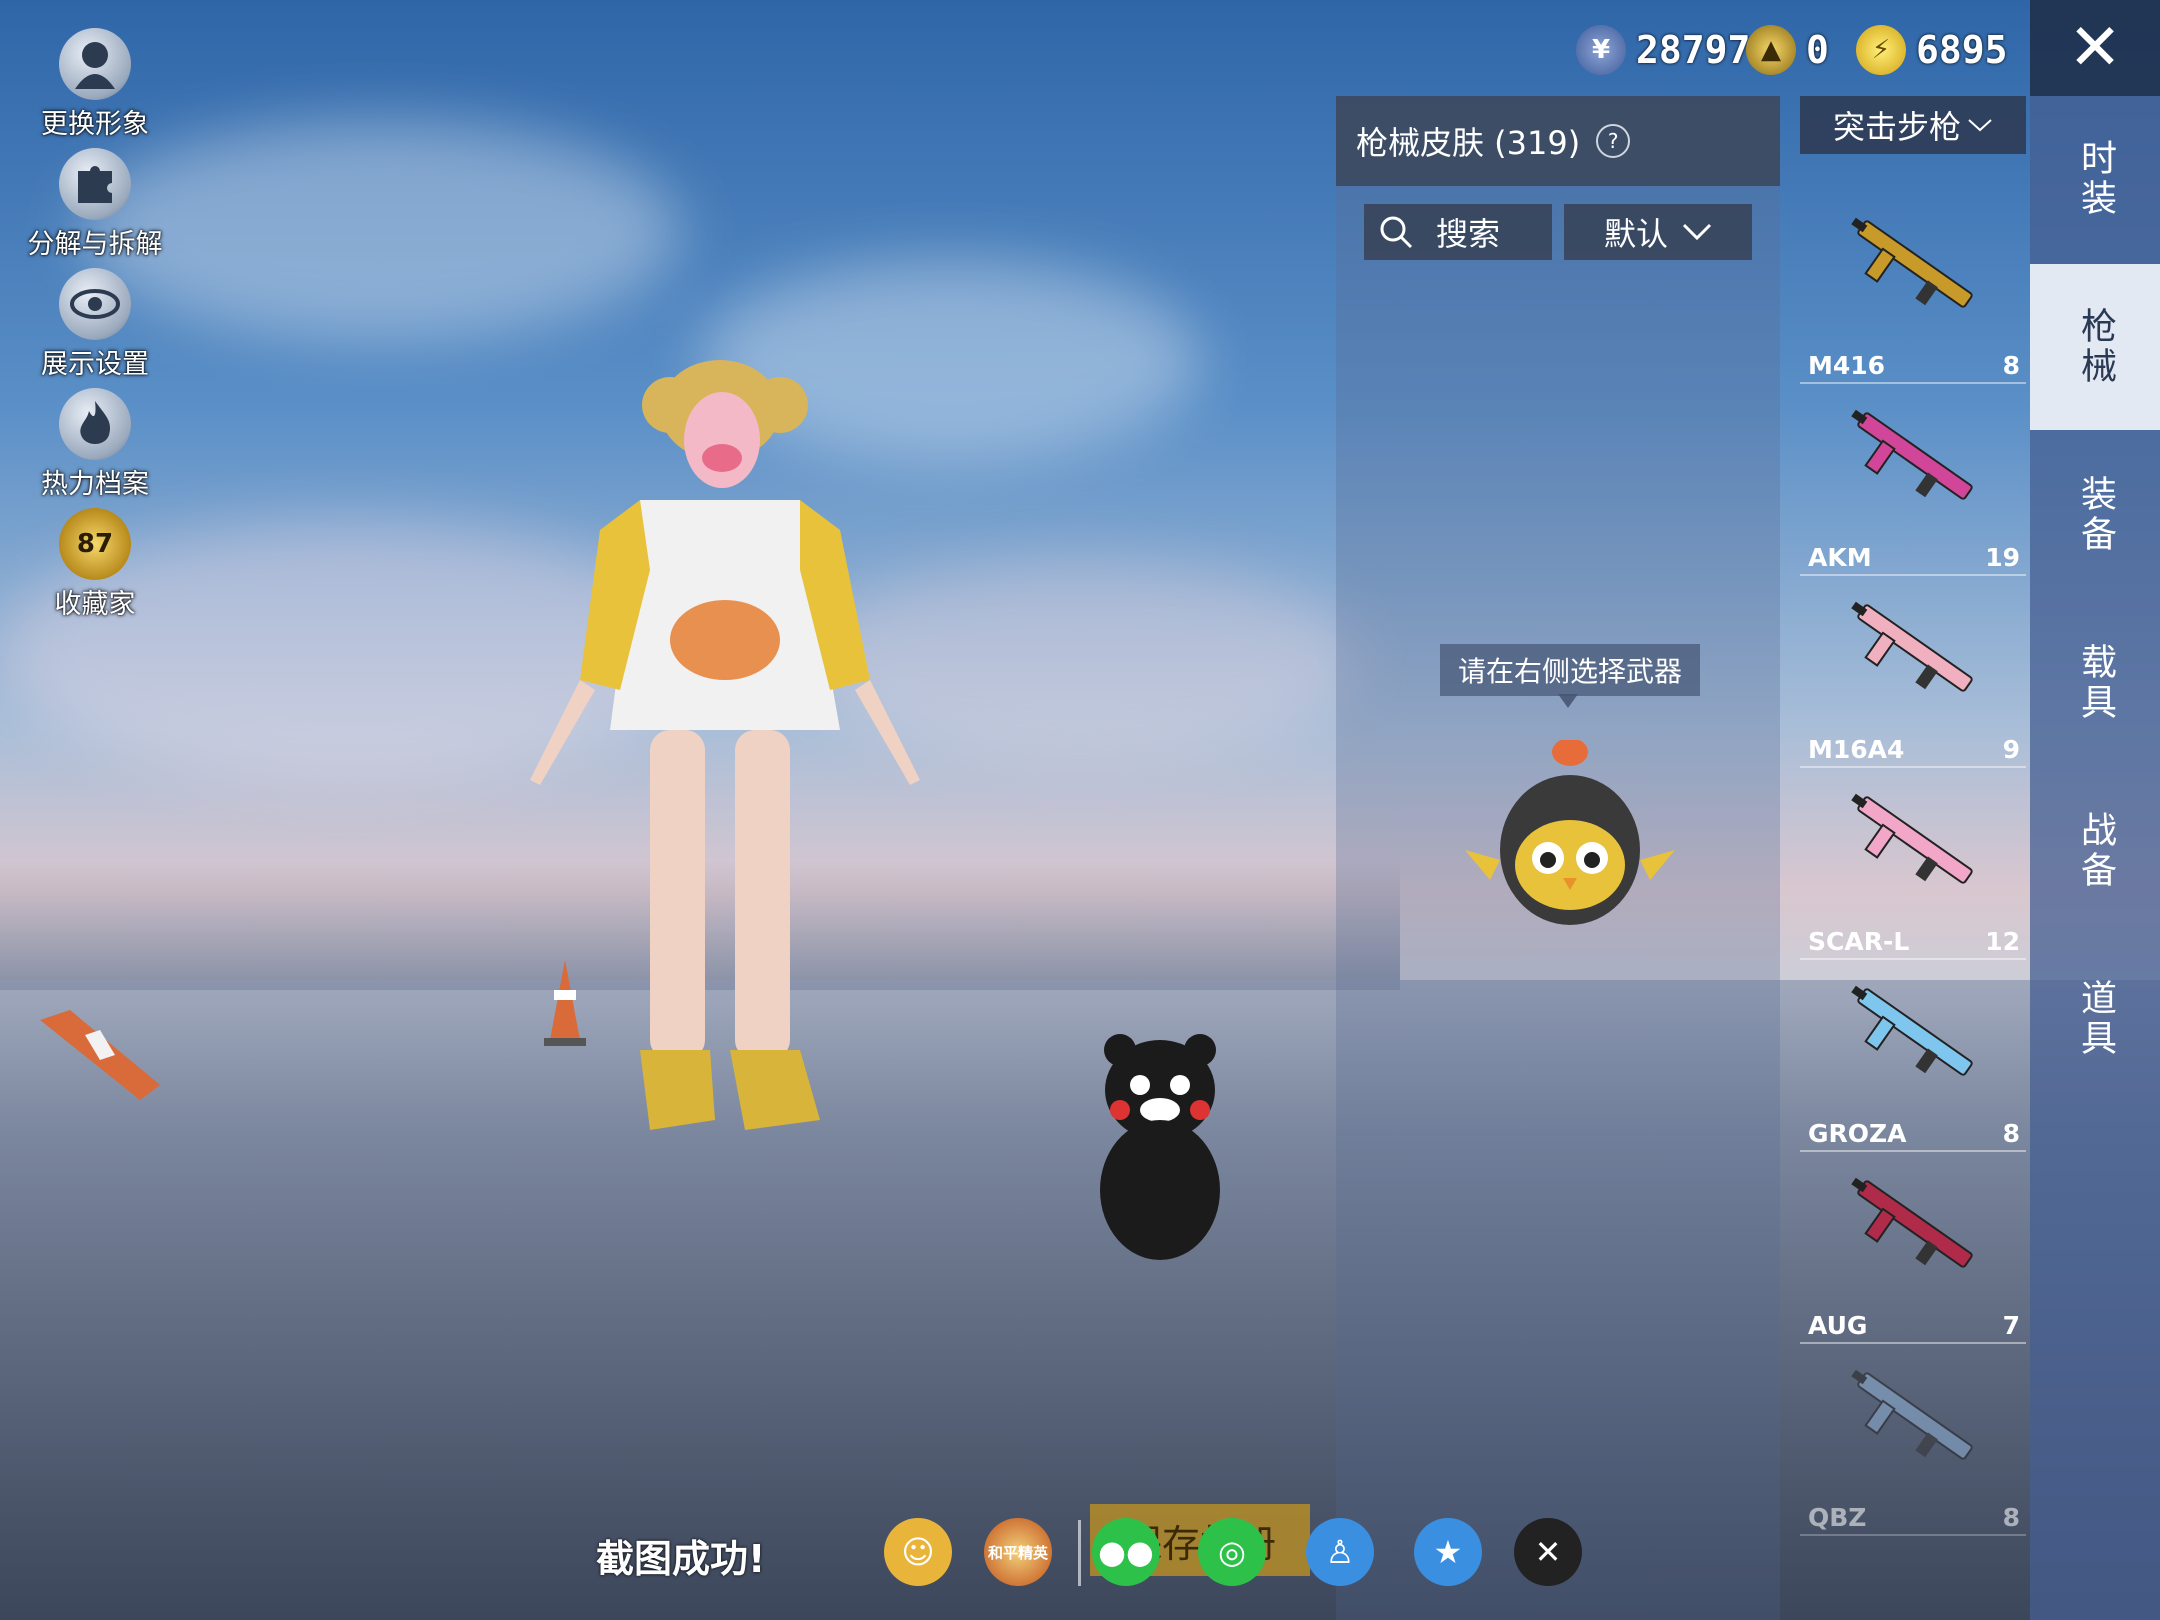 This screenshot has height=1620, width=2160. I want to click on pet-bear, so click(1160, 1147).